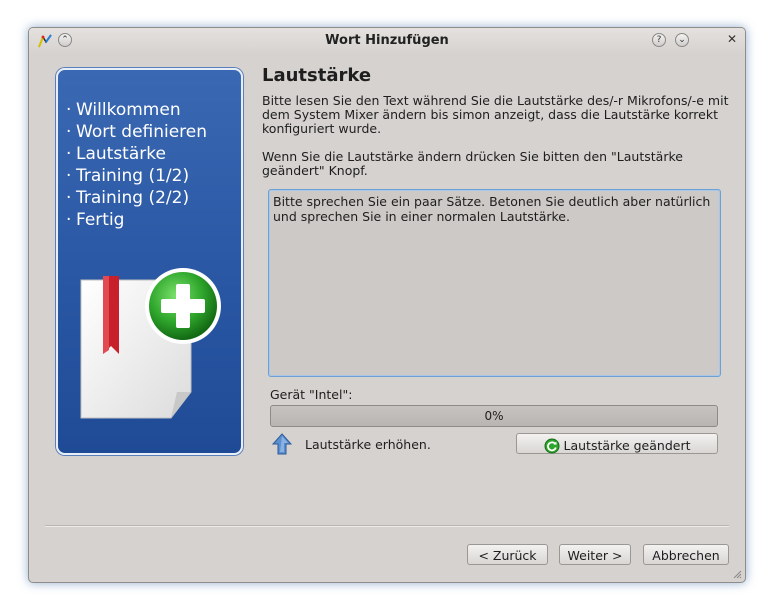 The height and width of the screenshot is (611, 775). I want to click on device-label: Gerät "Intel":, so click(311, 394).